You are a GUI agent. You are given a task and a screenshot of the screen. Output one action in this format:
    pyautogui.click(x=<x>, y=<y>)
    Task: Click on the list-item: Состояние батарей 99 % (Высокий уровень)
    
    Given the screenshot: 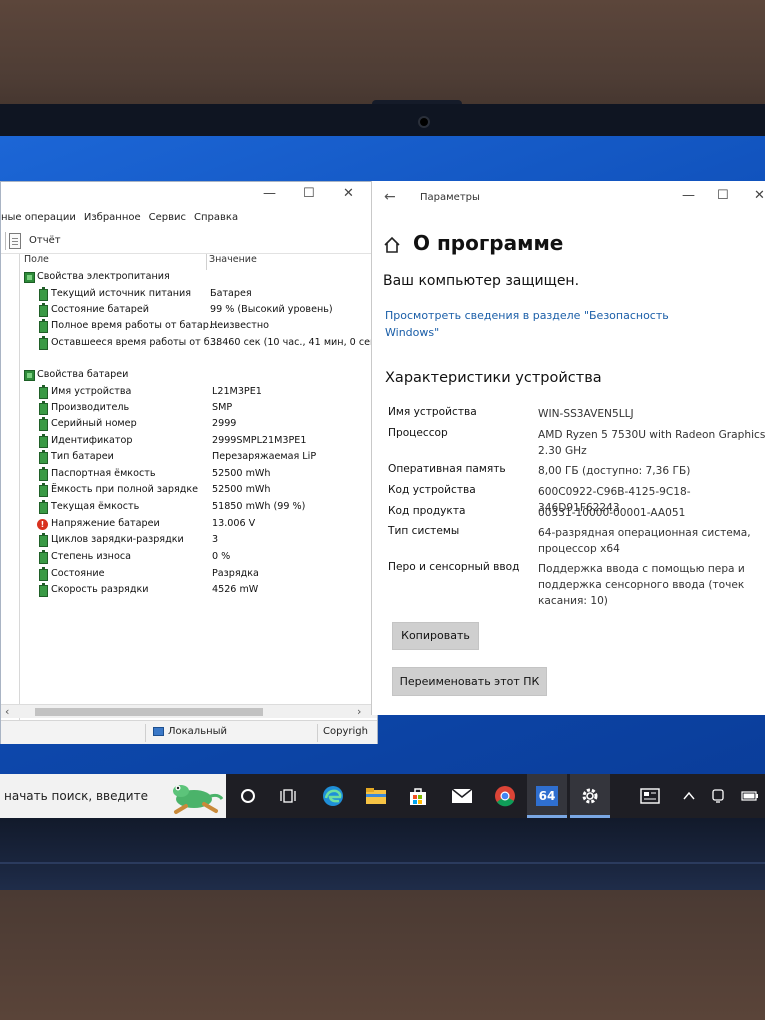 What is the action you would take?
    pyautogui.click(x=199, y=311)
    